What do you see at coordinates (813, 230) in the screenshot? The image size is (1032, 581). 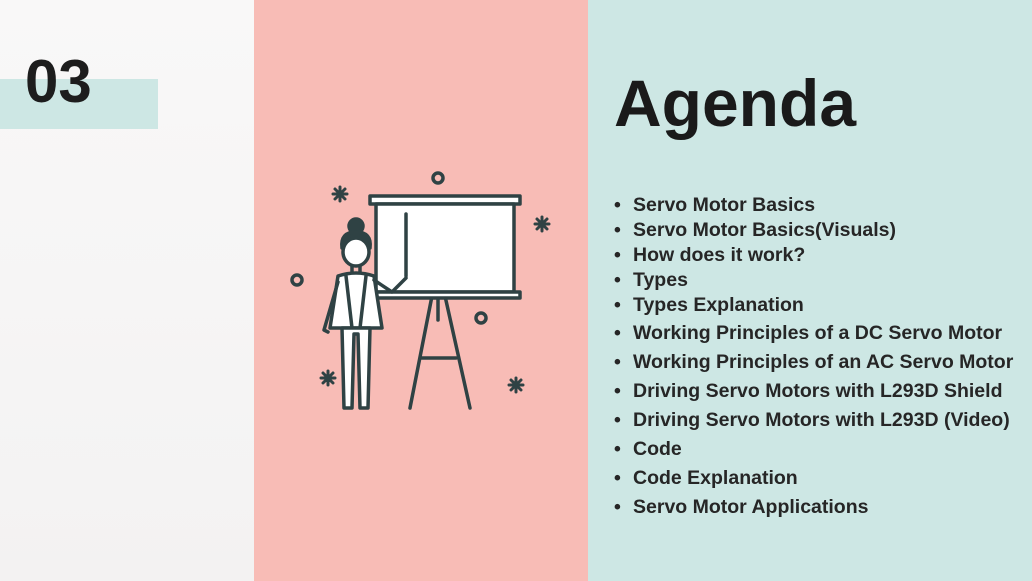 I see `agenda-item: Servo Motor Basics(Visuals)` at bounding box center [813, 230].